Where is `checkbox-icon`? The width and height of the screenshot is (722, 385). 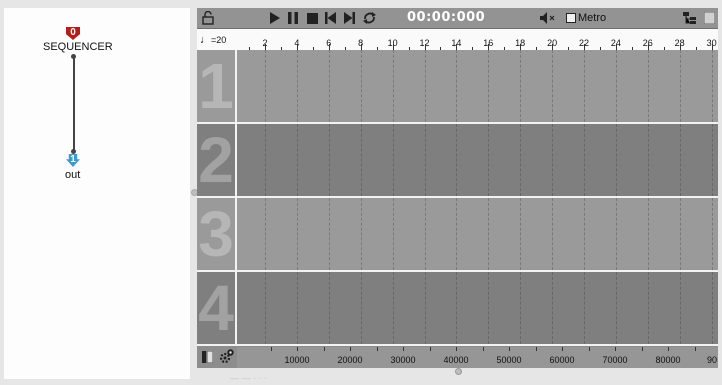
checkbox-icon is located at coordinates (571, 18).